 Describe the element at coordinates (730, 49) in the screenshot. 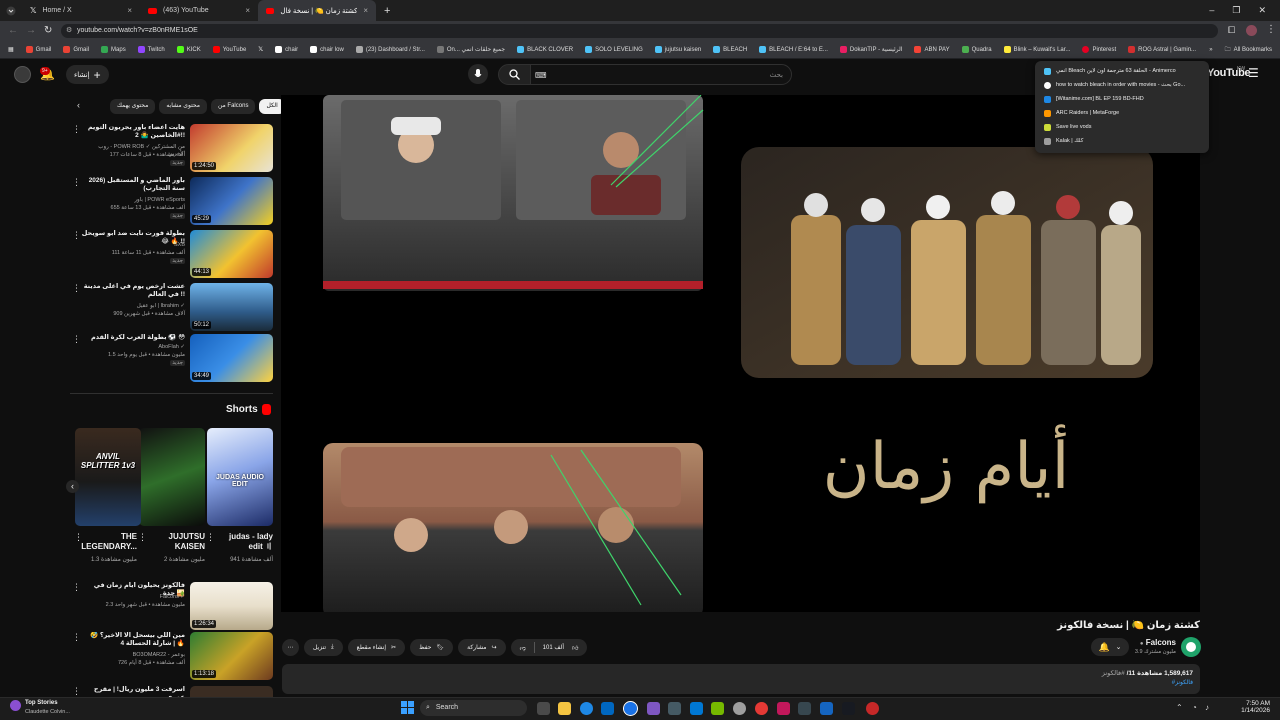

I see `bookmark-bleach: BLEACH` at that location.